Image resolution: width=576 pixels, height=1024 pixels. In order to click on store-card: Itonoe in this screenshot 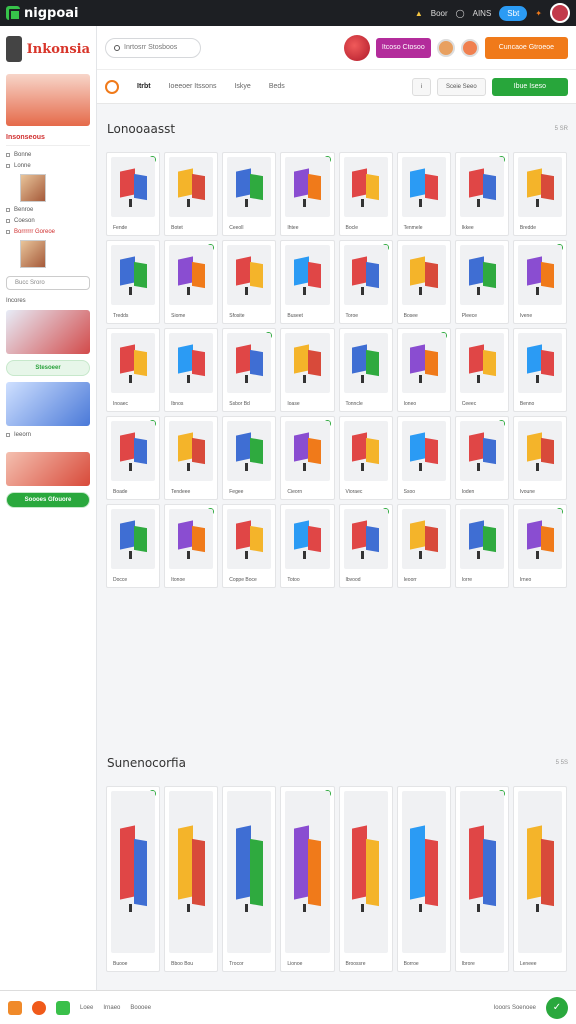, I will do `click(191, 546)`.